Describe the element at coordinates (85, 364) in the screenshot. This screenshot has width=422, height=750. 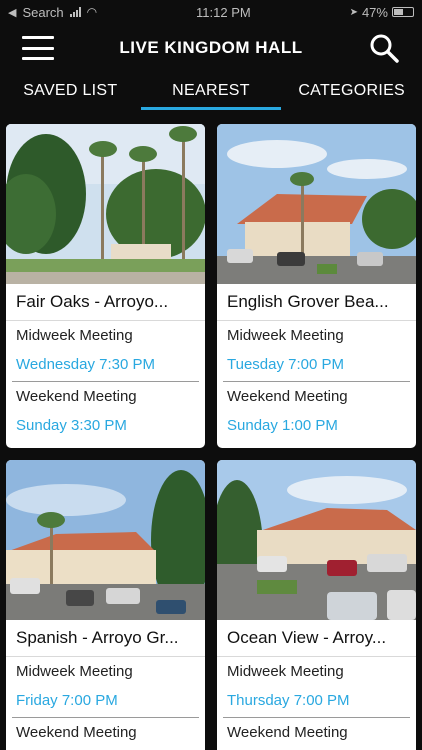
I see `midweek-time: Wednesday 7:30 PM` at that location.